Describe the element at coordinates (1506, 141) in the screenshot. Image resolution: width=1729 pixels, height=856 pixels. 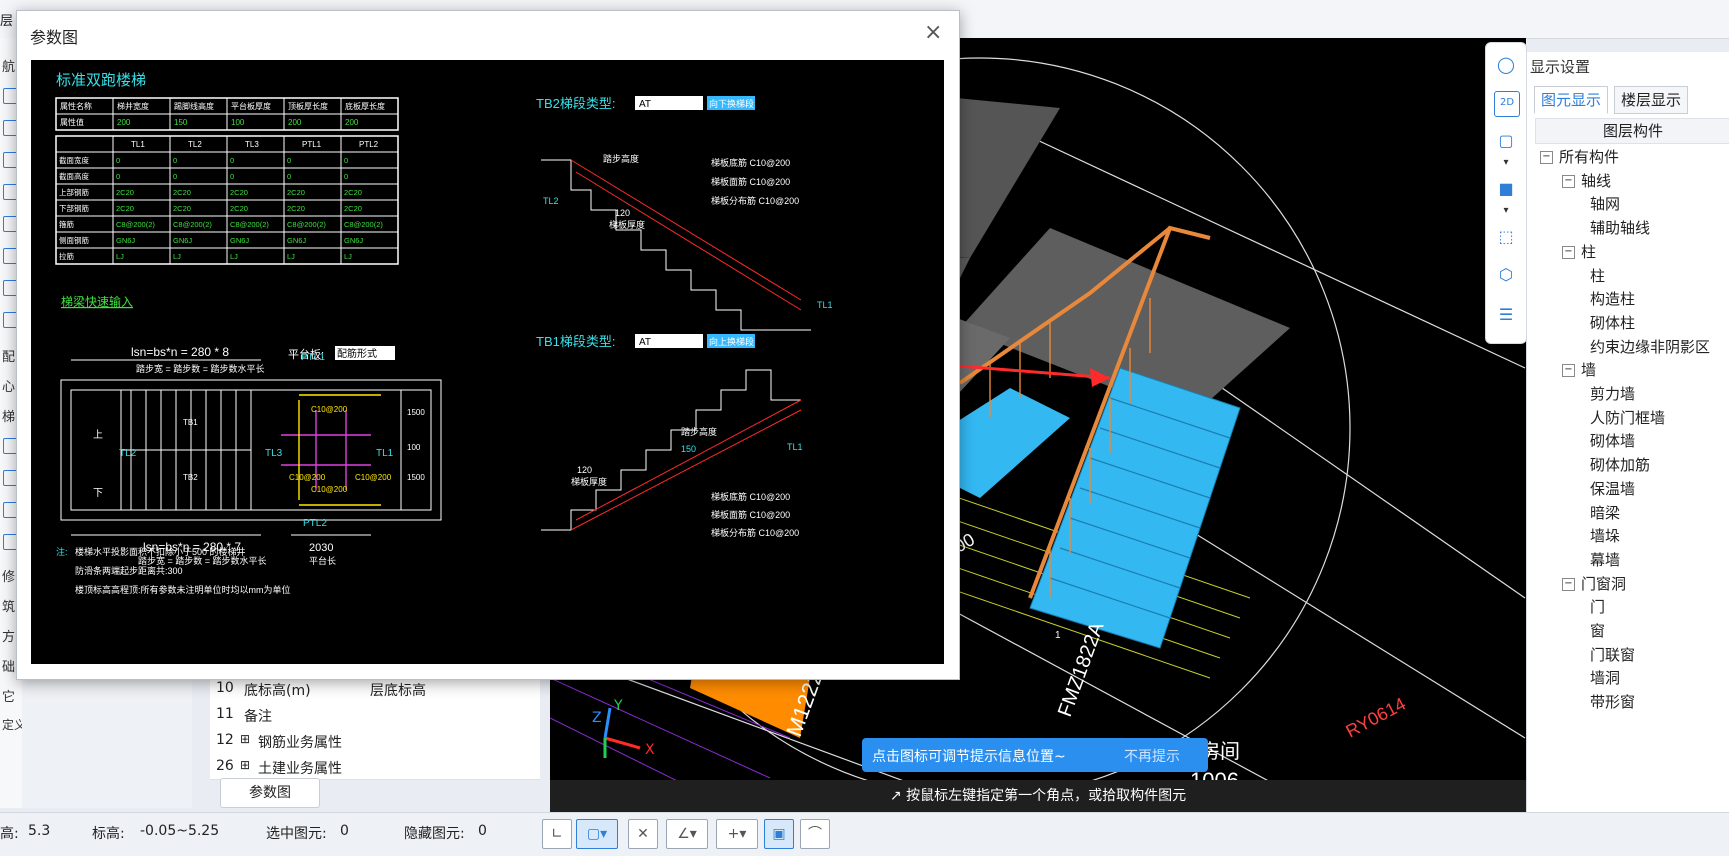
I see `cube-view-icon: ▢` at that location.